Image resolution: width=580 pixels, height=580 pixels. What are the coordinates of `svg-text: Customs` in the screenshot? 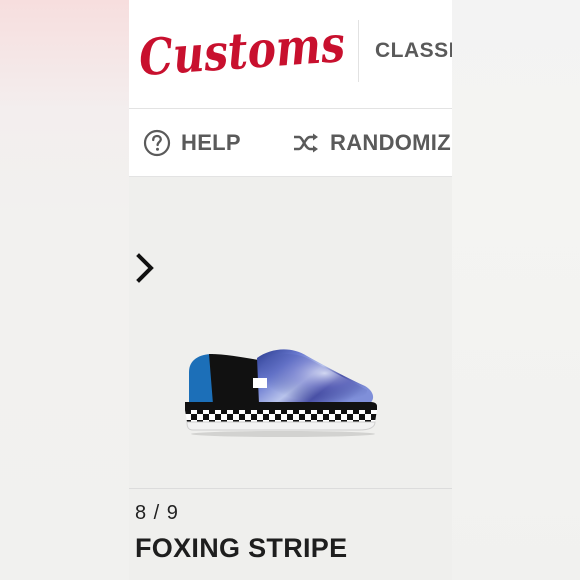 It's located at (242, 50).